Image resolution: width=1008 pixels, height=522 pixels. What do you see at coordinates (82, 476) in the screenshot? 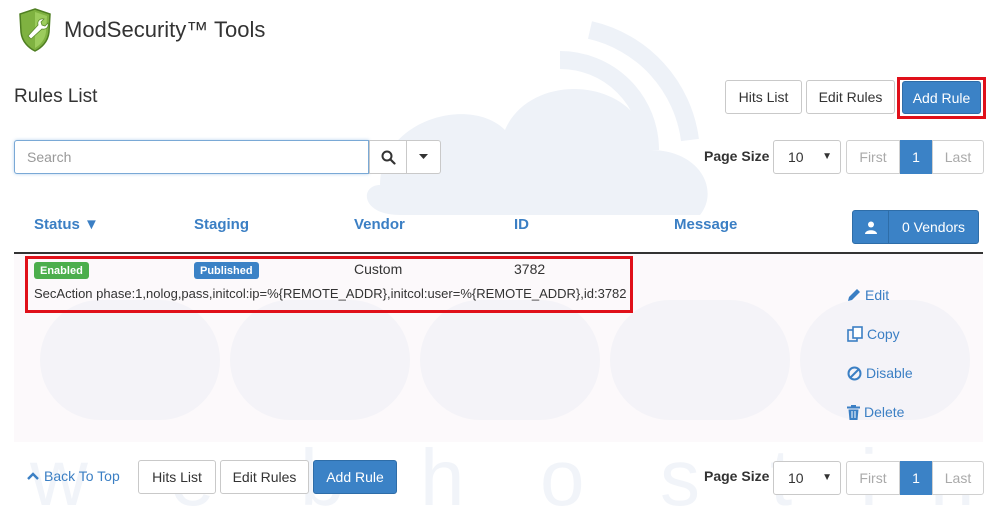
I see `back-to-top-label: Back To Top` at bounding box center [82, 476].